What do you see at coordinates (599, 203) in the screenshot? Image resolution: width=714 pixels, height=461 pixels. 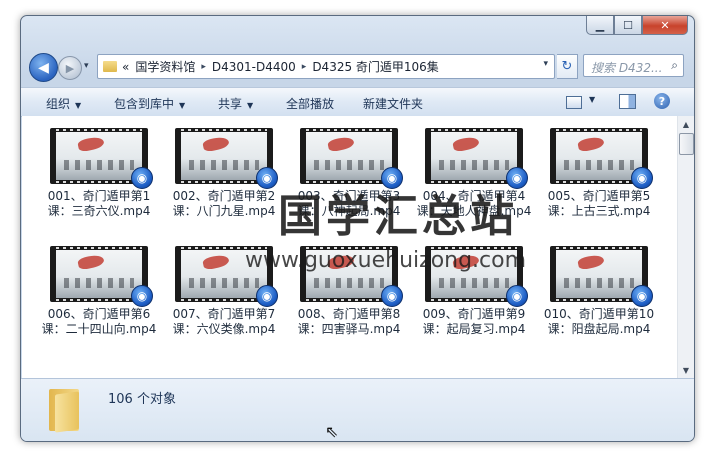 I see `file-name: 005、奇门遁甲第5课：上古三式.mp4` at bounding box center [599, 203].